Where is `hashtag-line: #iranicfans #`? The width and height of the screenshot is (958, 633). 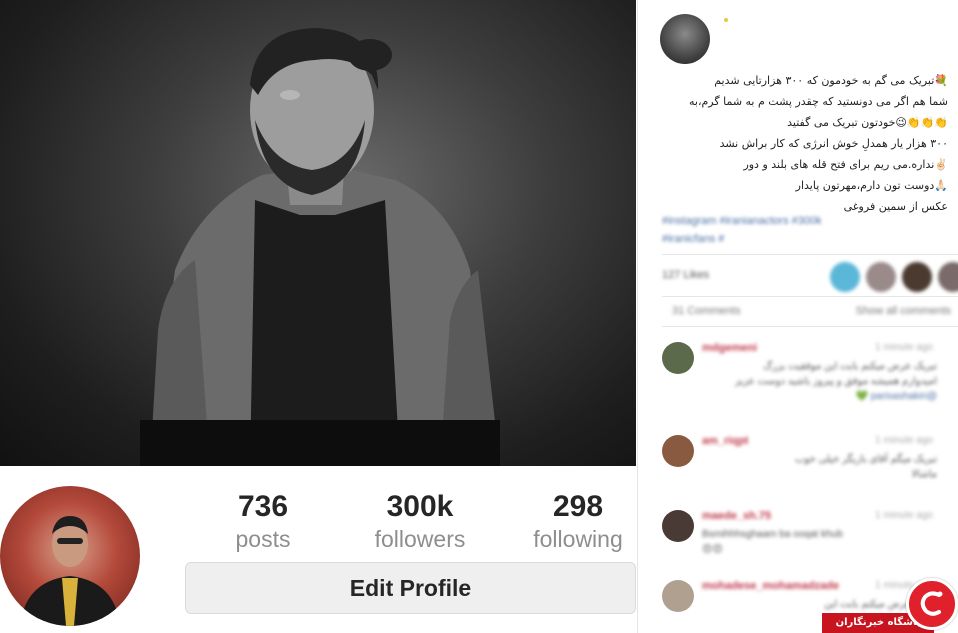 hashtag-line: #iranicfans # is located at coordinates (792, 239).